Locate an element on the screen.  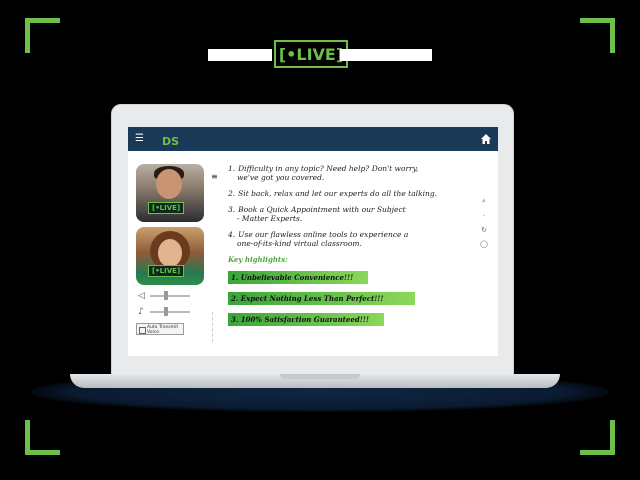
highlight-banner: 2. Expect Nothing Less Than Perfect!!! is located at coordinates (321, 298).